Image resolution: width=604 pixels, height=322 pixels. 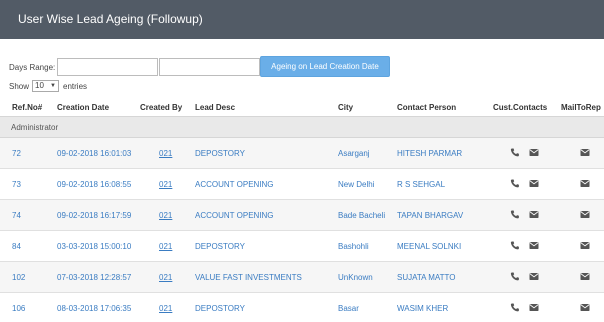 What do you see at coordinates (355, 277) in the screenshot?
I see `city: UnKnown` at bounding box center [355, 277].